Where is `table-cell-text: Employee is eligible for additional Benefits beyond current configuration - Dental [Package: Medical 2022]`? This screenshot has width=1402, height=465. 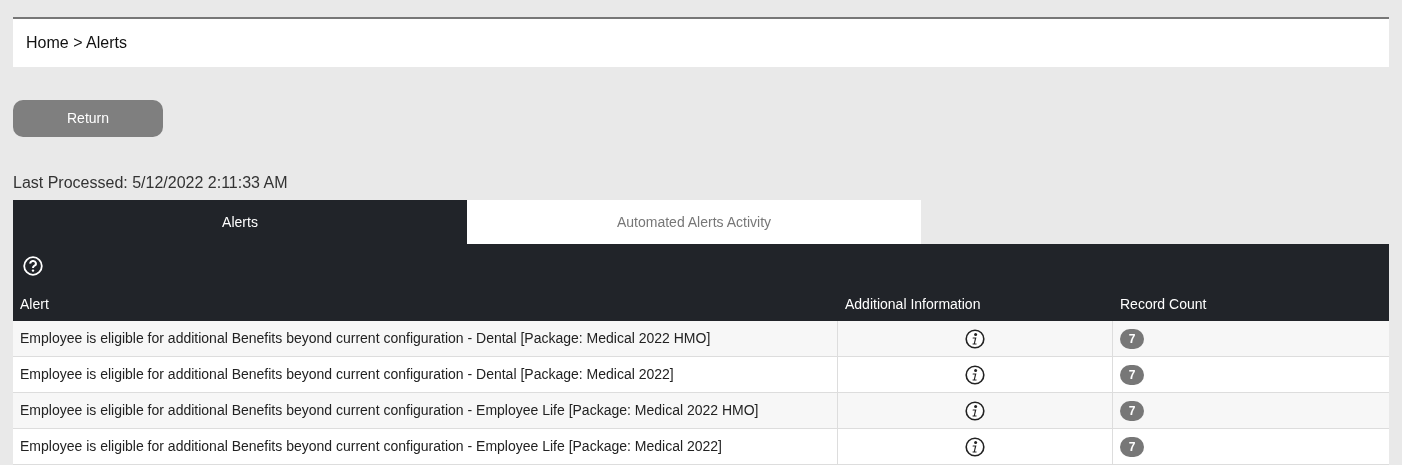
table-cell-text: Employee is eligible for additional Benefits beyond current configuration - Dental [Package: Medical 2022] is located at coordinates (347, 374).